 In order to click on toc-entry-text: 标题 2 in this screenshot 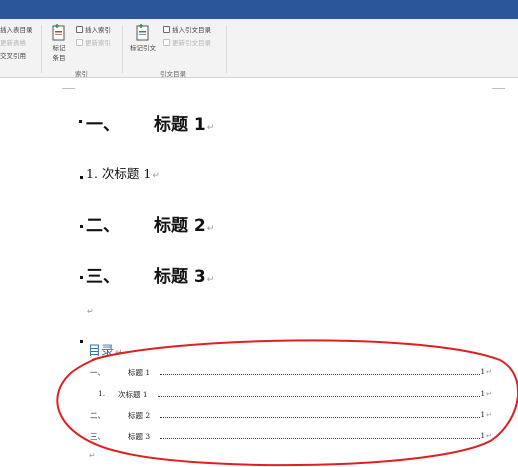, I will do `click(139, 415)`.